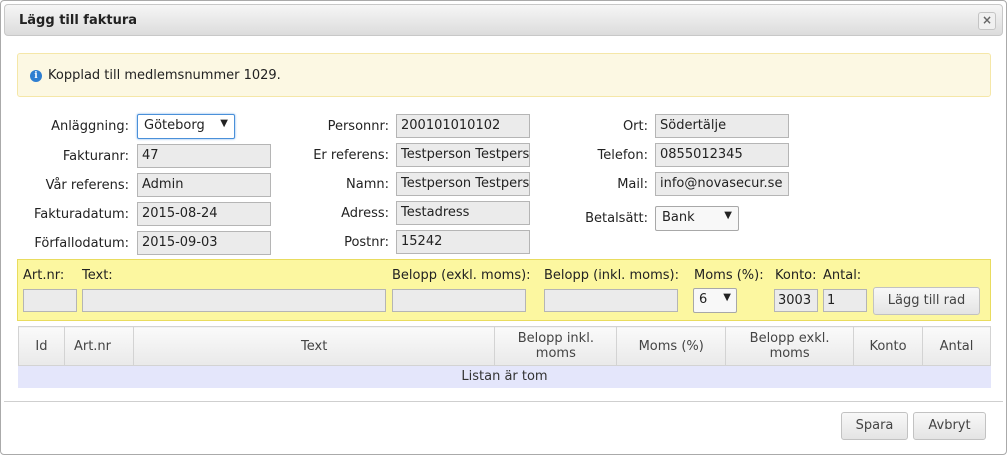  What do you see at coordinates (358, 126) in the screenshot?
I see `personnr-label: Personnr:` at bounding box center [358, 126].